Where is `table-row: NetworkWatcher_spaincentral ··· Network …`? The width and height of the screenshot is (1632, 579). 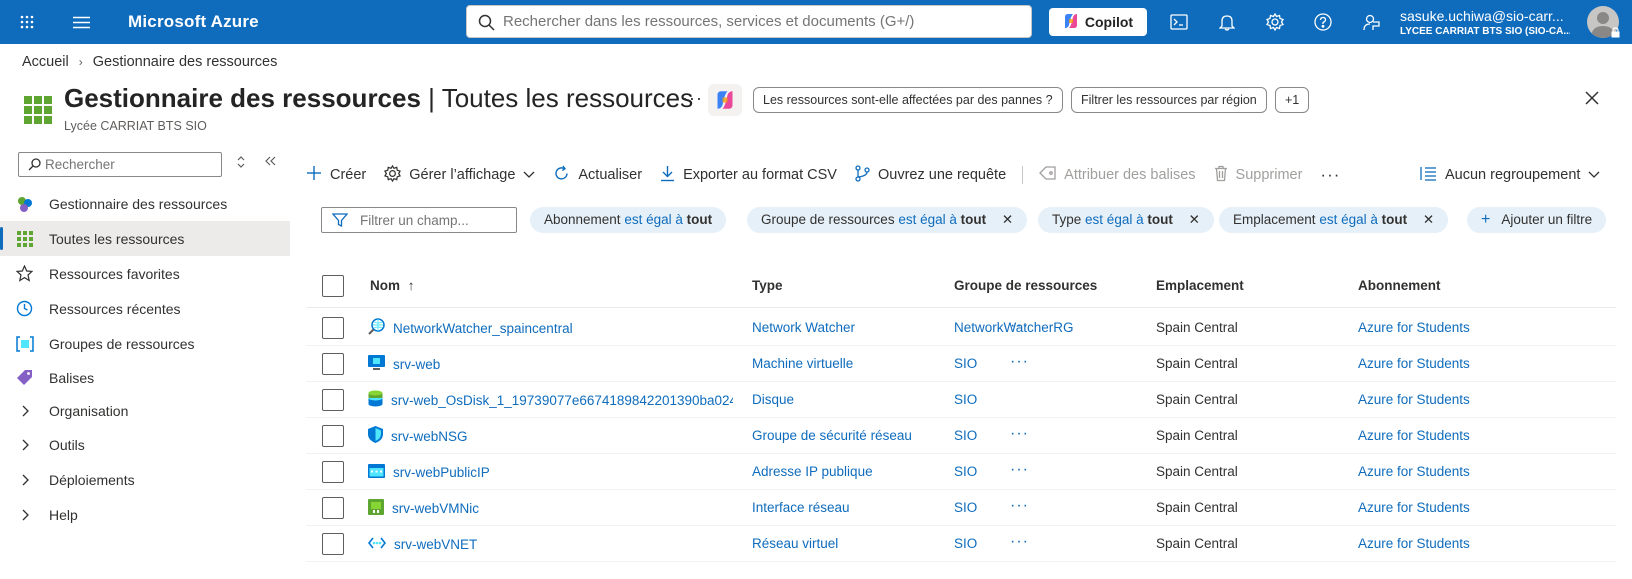
table-row: NetworkWatcher_spaincentral ··· Network … is located at coordinates (961, 328).